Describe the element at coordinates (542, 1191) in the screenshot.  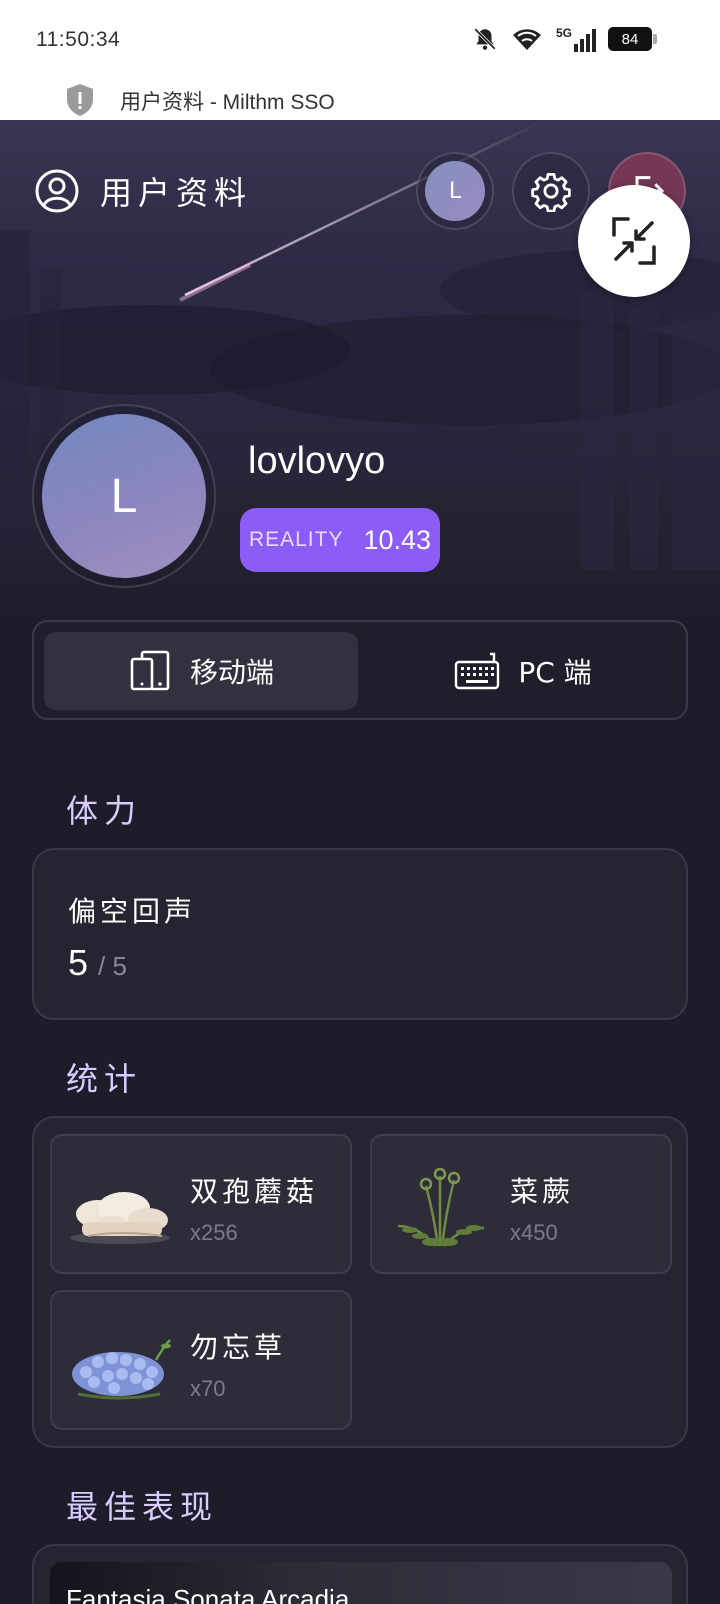
I see `stat-name: 菜蕨` at that location.